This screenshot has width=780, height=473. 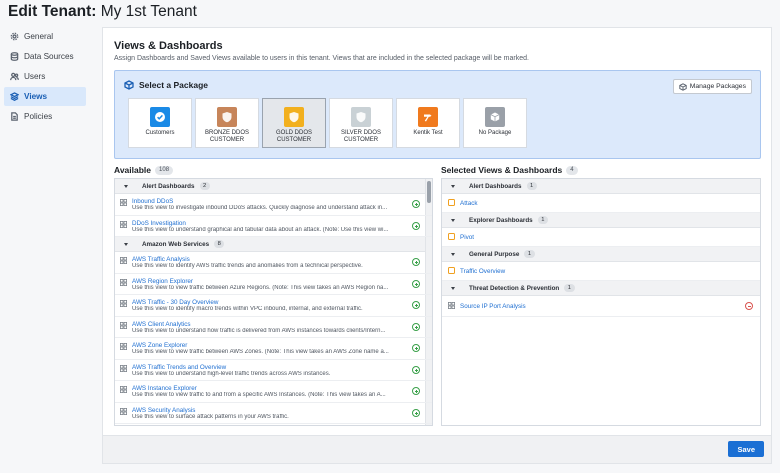 What do you see at coordinates (14, 116) in the screenshot?
I see `document-icon` at bounding box center [14, 116].